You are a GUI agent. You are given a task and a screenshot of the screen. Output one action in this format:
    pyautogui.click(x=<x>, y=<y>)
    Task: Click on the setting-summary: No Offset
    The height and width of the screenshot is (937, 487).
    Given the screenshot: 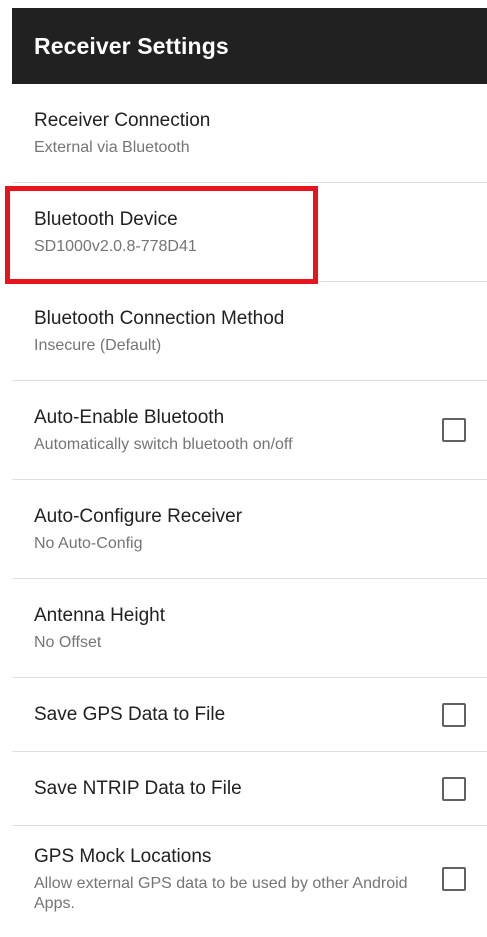 What is the action you would take?
    pyautogui.click(x=68, y=642)
    